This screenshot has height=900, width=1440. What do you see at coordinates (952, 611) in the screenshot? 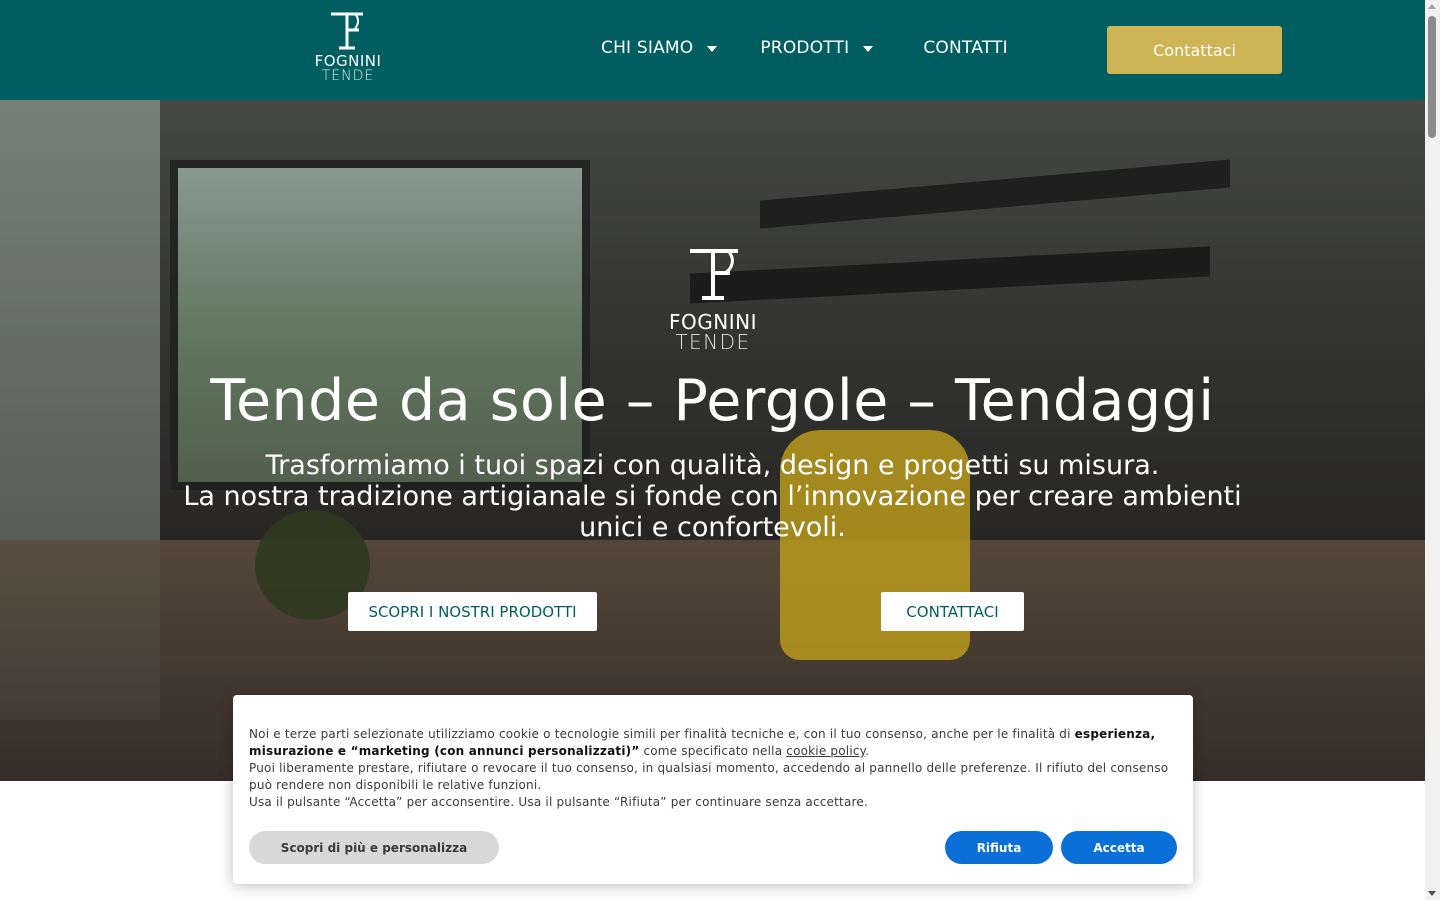
I see `contattaci-hero-button: CONTATTACI` at bounding box center [952, 611].